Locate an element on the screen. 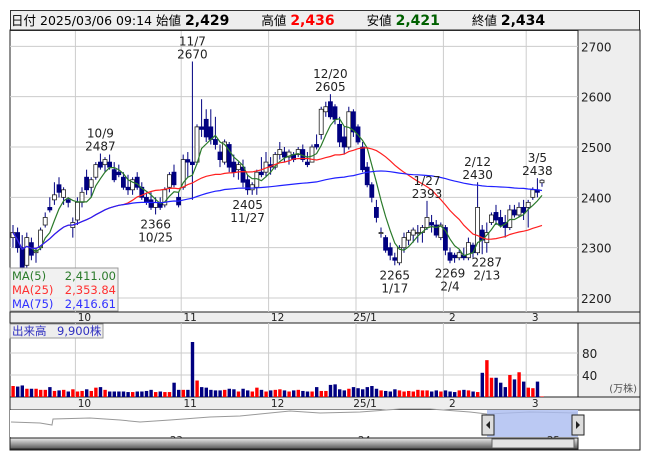 The width and height of the screenshot is (653, 470). range-navigator: 23 24 25 is located at coordinates (297, 429).